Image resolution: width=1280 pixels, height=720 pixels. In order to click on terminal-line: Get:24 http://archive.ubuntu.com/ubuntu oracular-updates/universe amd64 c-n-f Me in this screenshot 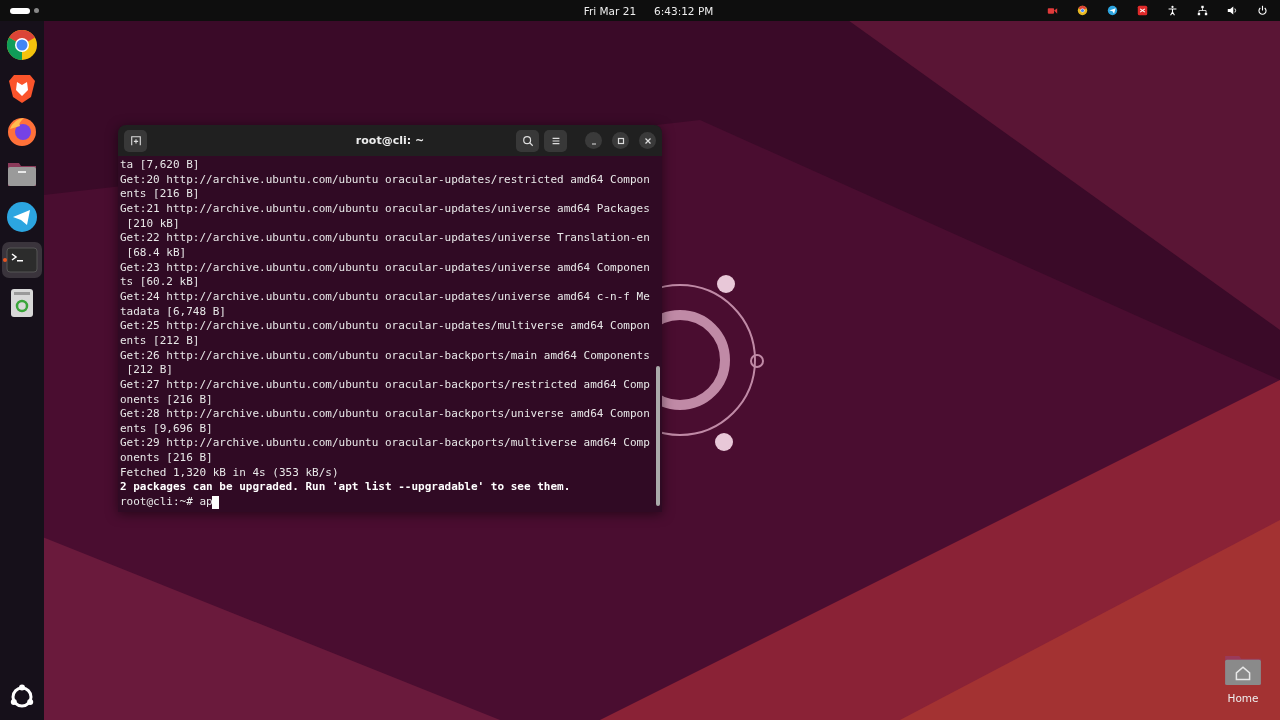, I will do `click(385, 297)`.